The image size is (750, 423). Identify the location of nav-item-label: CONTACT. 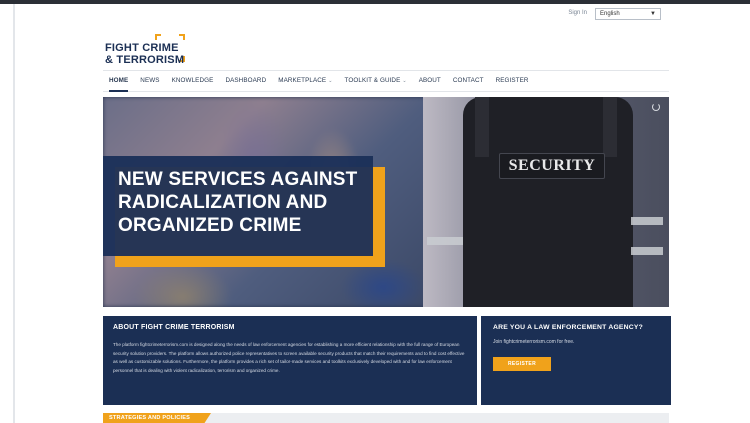
(468, 80).